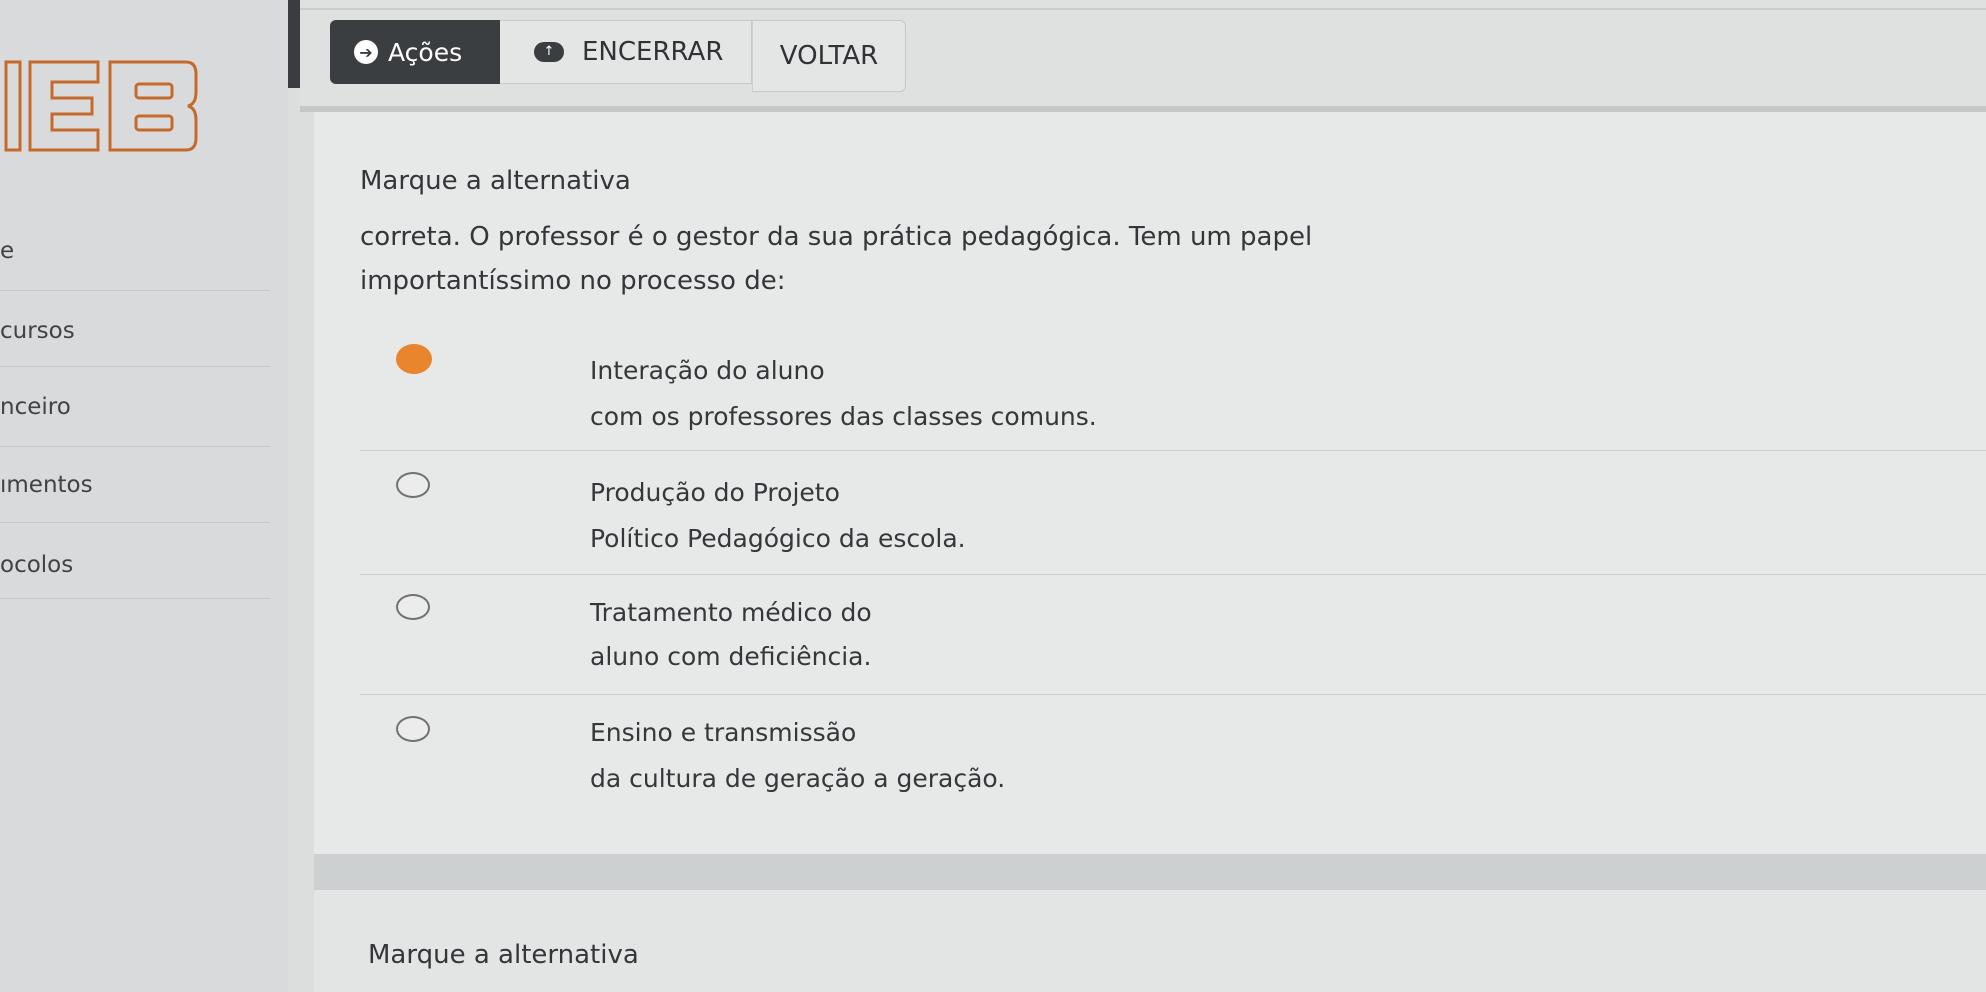  Describe the element at coordinates (135, 407) in the screenshot. I see `sidebar-item-financeiro: nceiro` at that location.